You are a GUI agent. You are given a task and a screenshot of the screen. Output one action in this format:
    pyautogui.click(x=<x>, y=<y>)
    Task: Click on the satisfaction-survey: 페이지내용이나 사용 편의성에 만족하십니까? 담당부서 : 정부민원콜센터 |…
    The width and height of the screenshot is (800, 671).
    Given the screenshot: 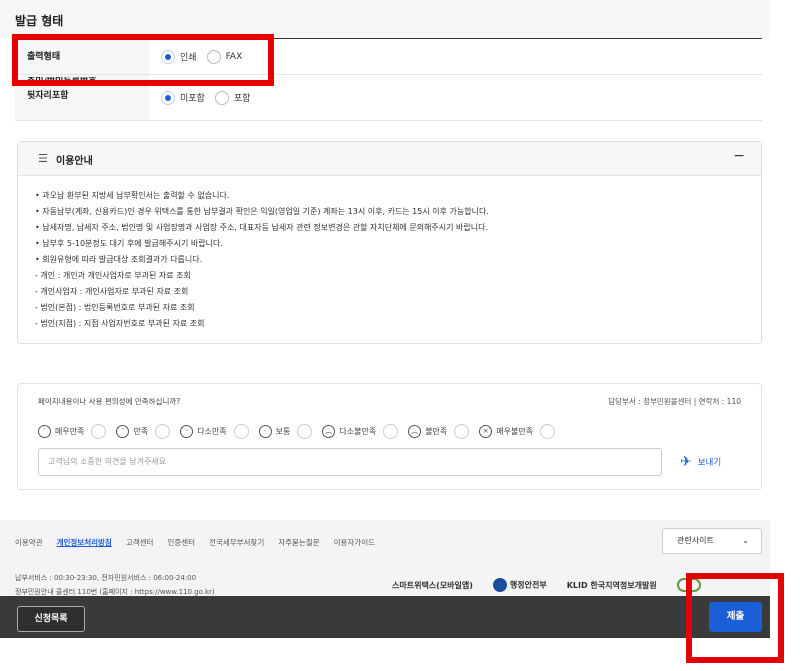 What is the action you would take?
    pyautogui.click(x=389, y=436)
    